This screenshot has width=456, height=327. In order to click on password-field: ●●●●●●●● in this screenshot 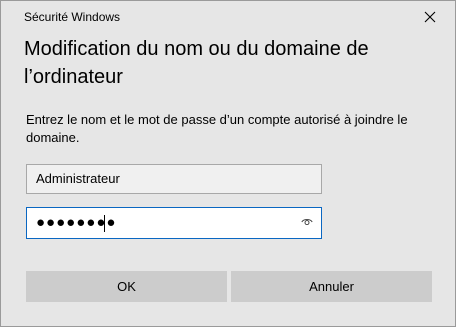, I will do `click(174, 223)`.